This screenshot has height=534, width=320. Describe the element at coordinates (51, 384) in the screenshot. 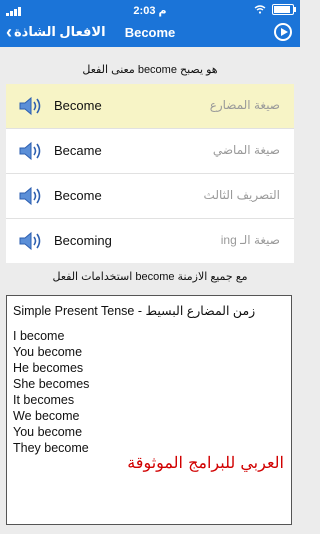

I see `conjugation-line: She becomes` at that location.